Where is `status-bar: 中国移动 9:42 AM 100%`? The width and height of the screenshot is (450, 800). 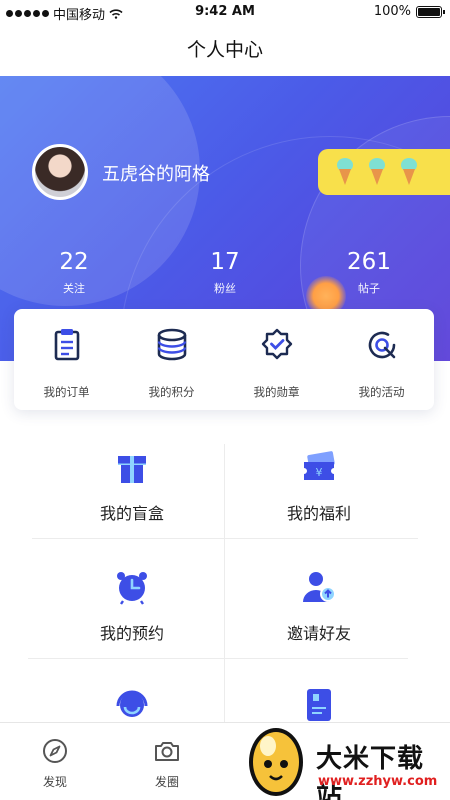 status-bar: 中国移动 9:42 AM 100% is located at coordinates (225, 12).